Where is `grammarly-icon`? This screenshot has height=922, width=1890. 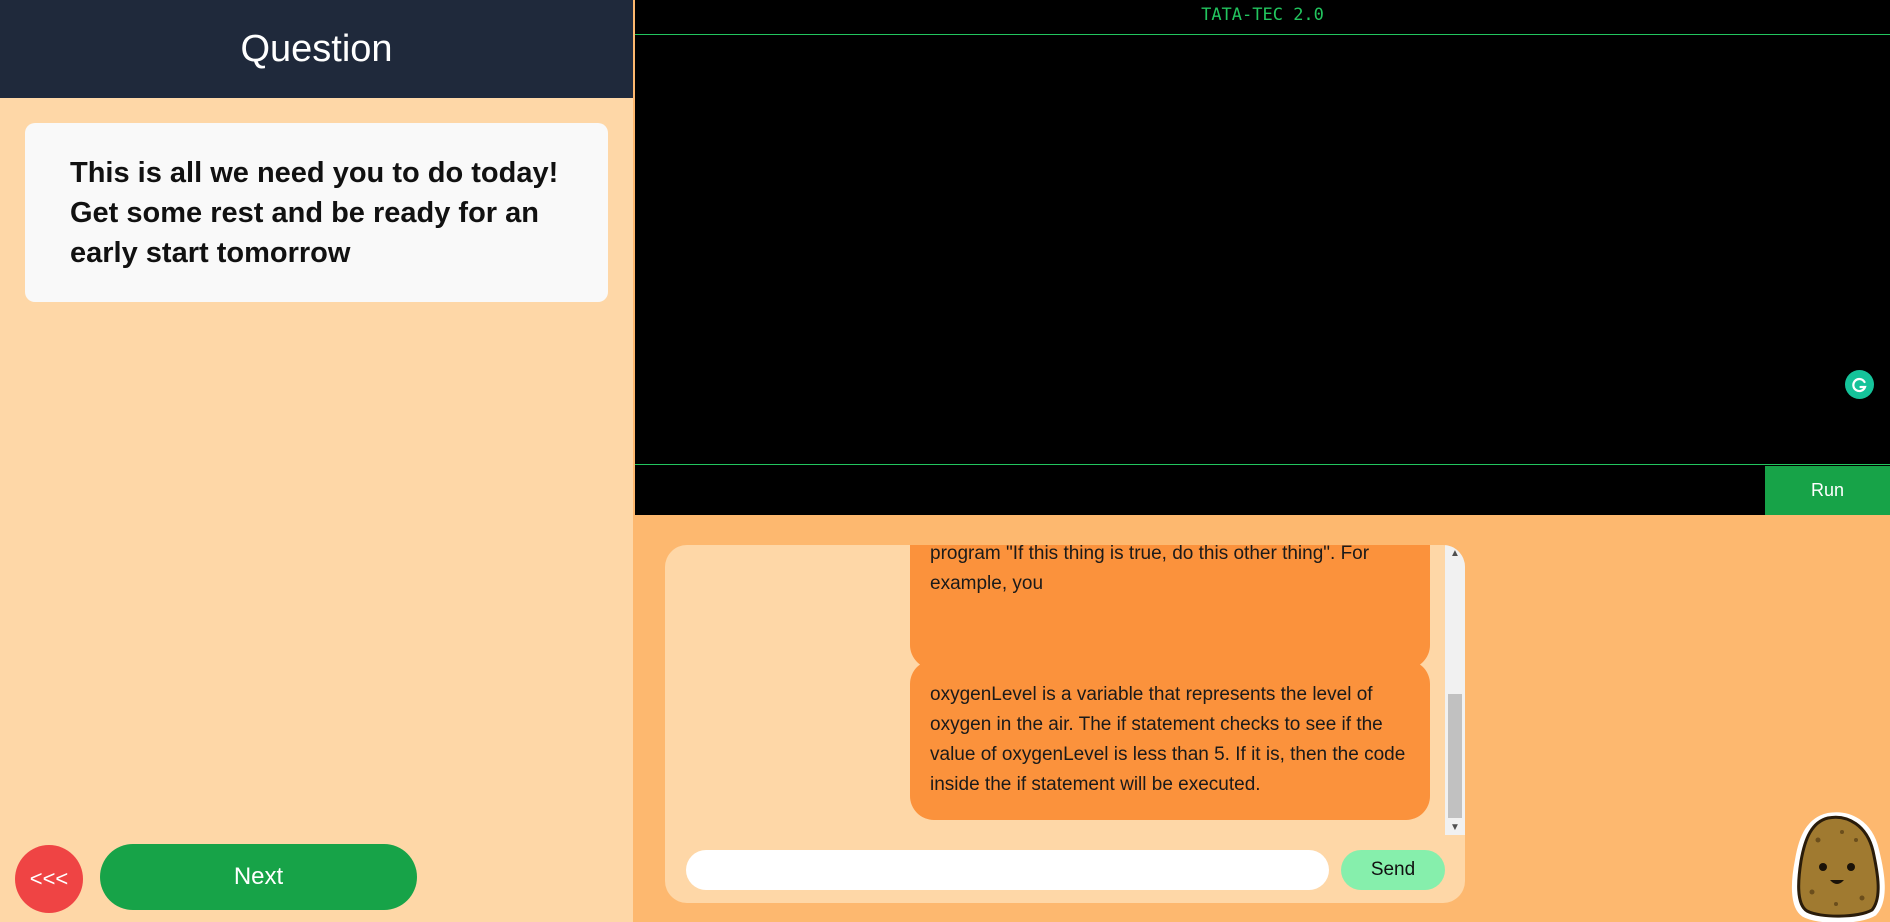 grammarly-icon is located at coordinates (1859, 384).